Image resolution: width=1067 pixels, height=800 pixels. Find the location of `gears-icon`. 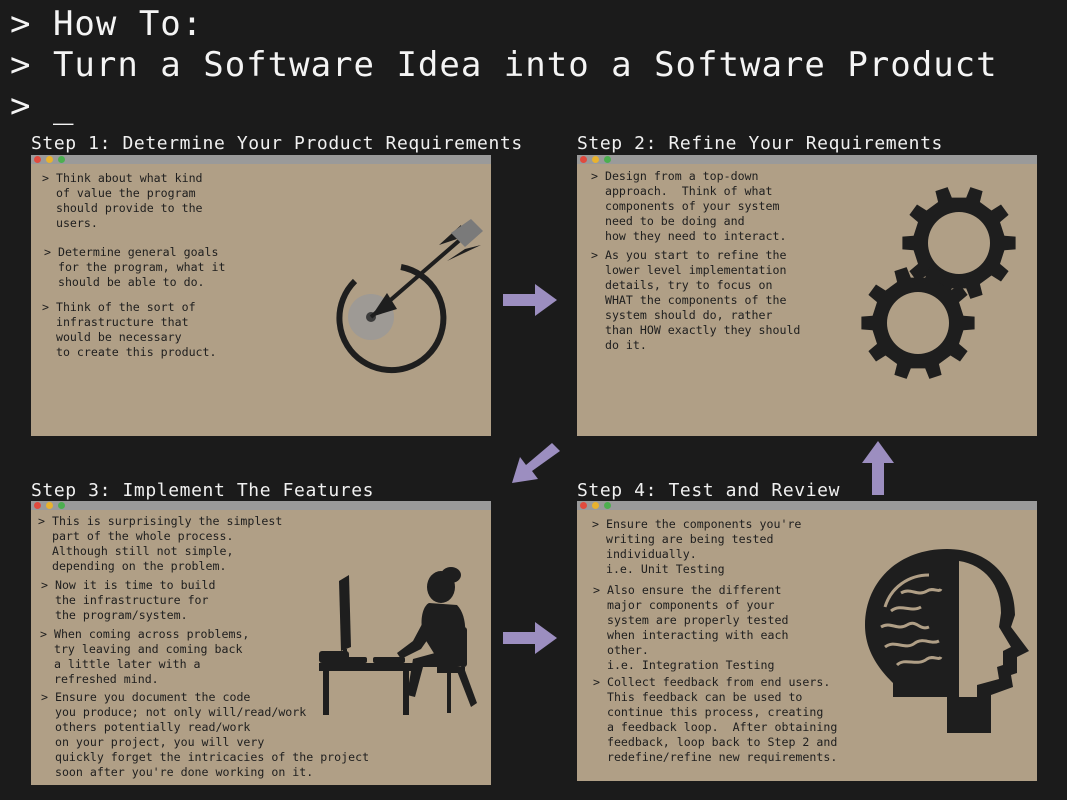

gears-icon is located at coordinates (938, 283).